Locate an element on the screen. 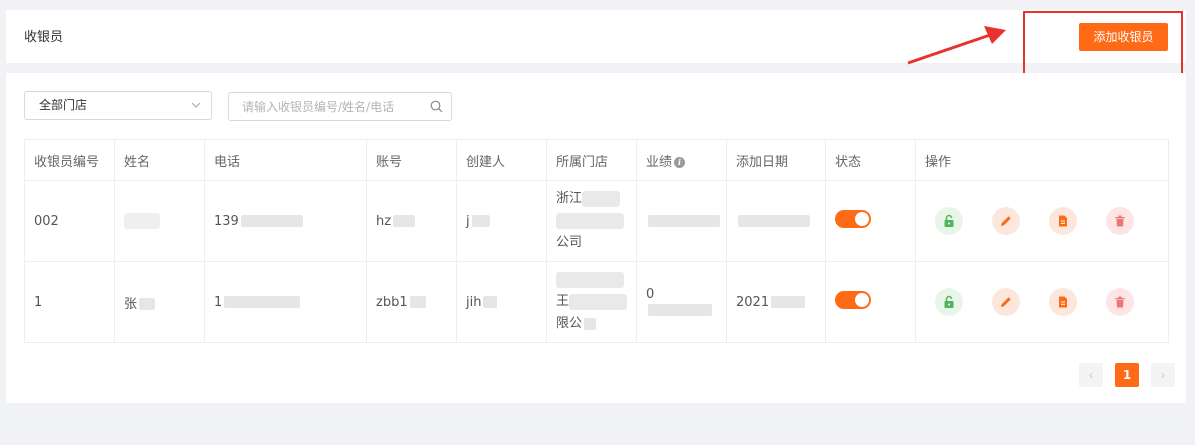  column-header: 收银员编号 is located at coordinates (69, 160).